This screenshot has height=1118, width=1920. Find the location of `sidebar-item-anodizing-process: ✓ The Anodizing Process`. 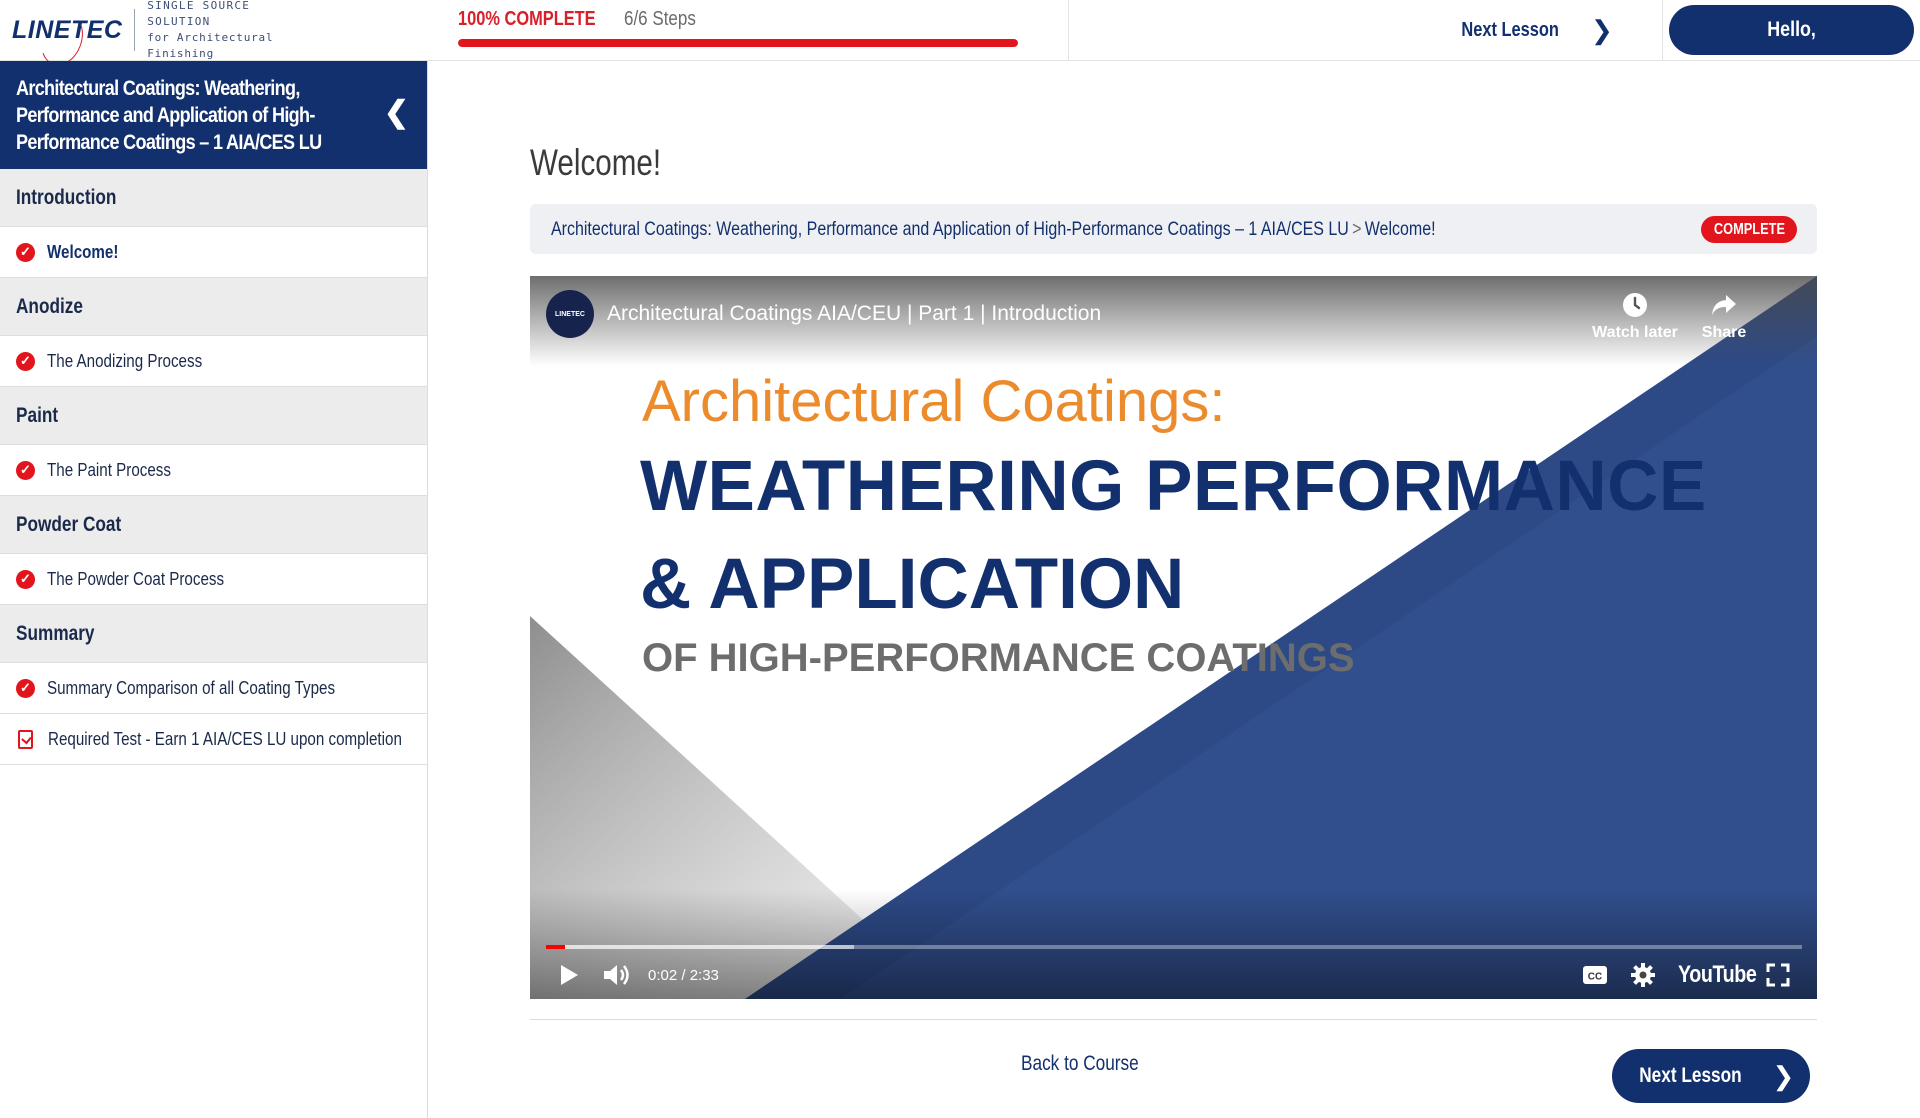

sidebar-item-anodizing-process: ✓ The Anodizing Process is located at coordinates (213, 361).